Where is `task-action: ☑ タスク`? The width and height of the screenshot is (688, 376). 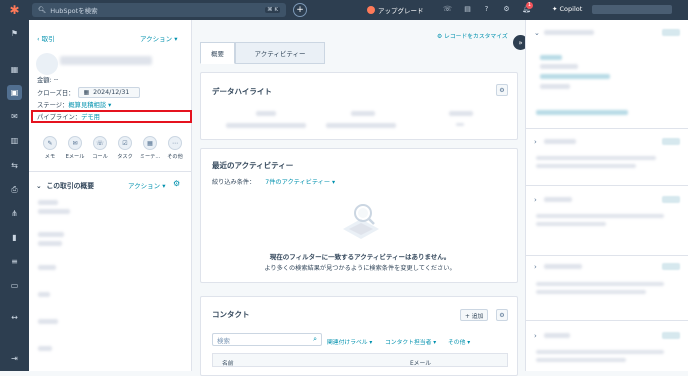 task-action: ☑ タスク is located at coordinates (125, 148).